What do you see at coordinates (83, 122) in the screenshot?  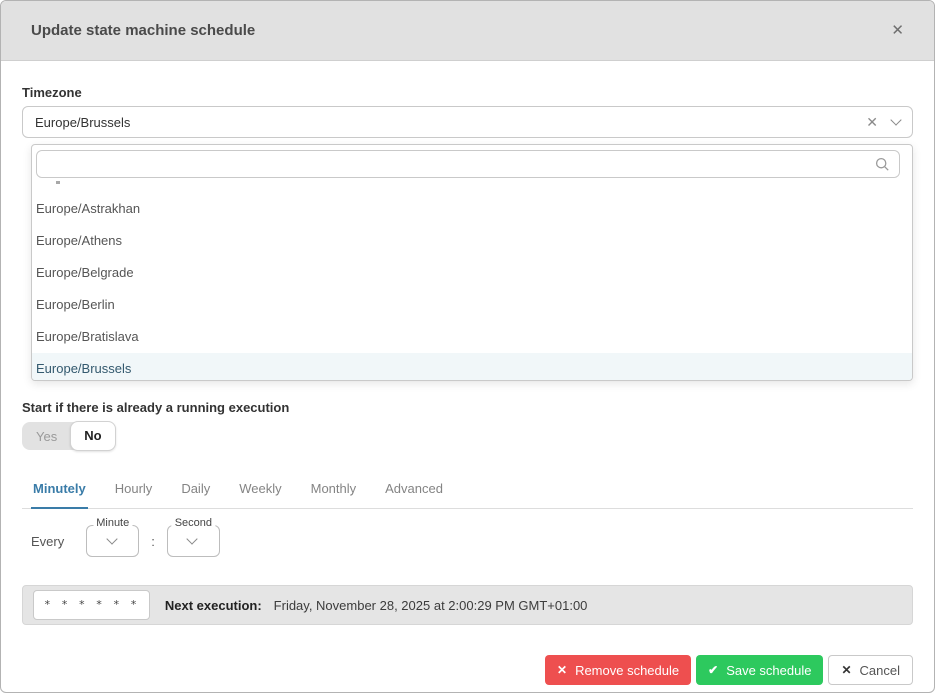 I see `timezone-selected-value: Europe/Brussels` at bounding box center [83, 122].